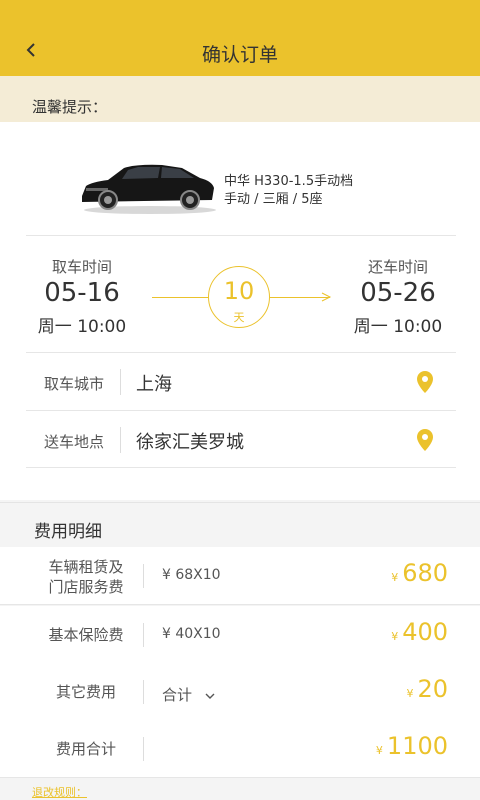 Image resolution: width=480 pixels, height=800 pixels. I want to click on fee-amount-value: 680, so click(425, 573).